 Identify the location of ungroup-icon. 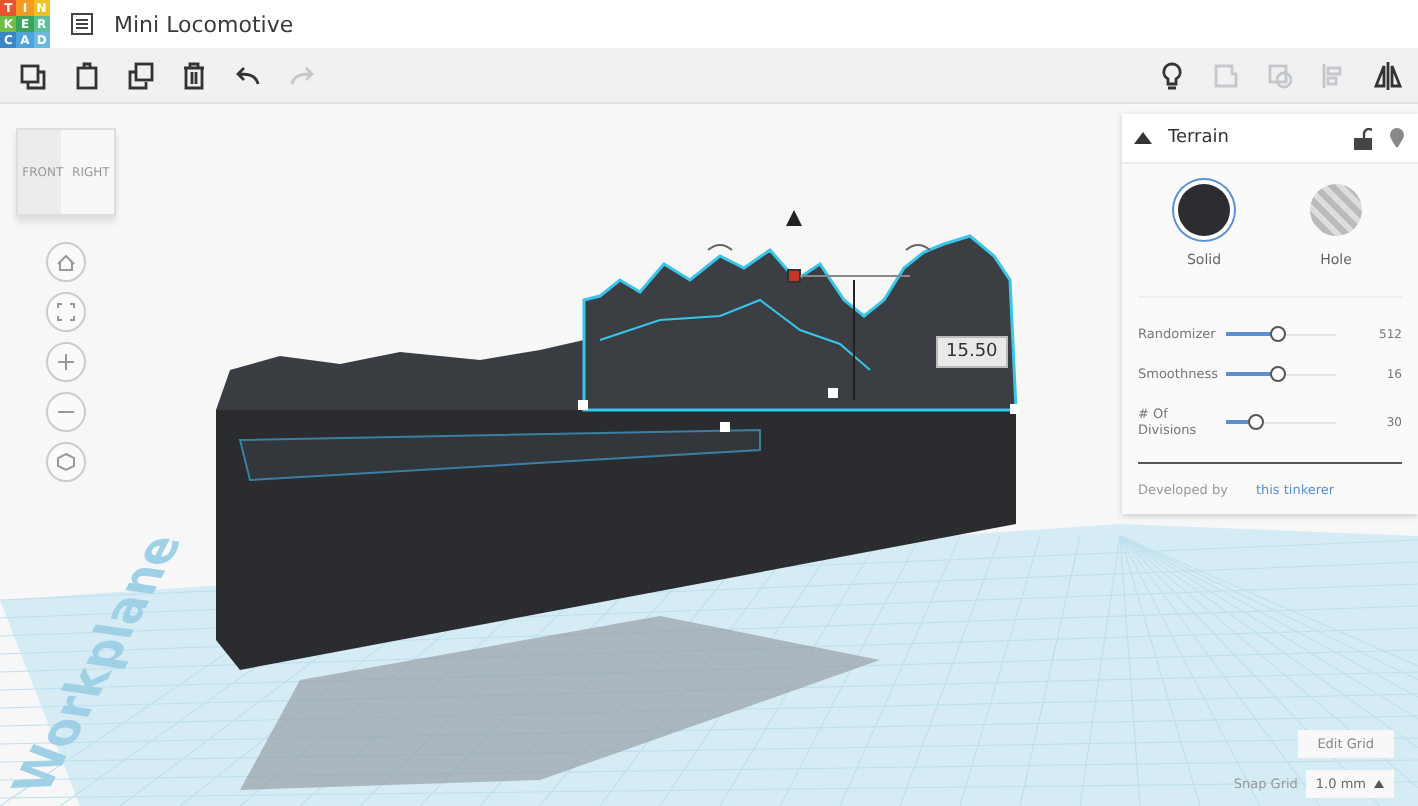
(1279, 75).